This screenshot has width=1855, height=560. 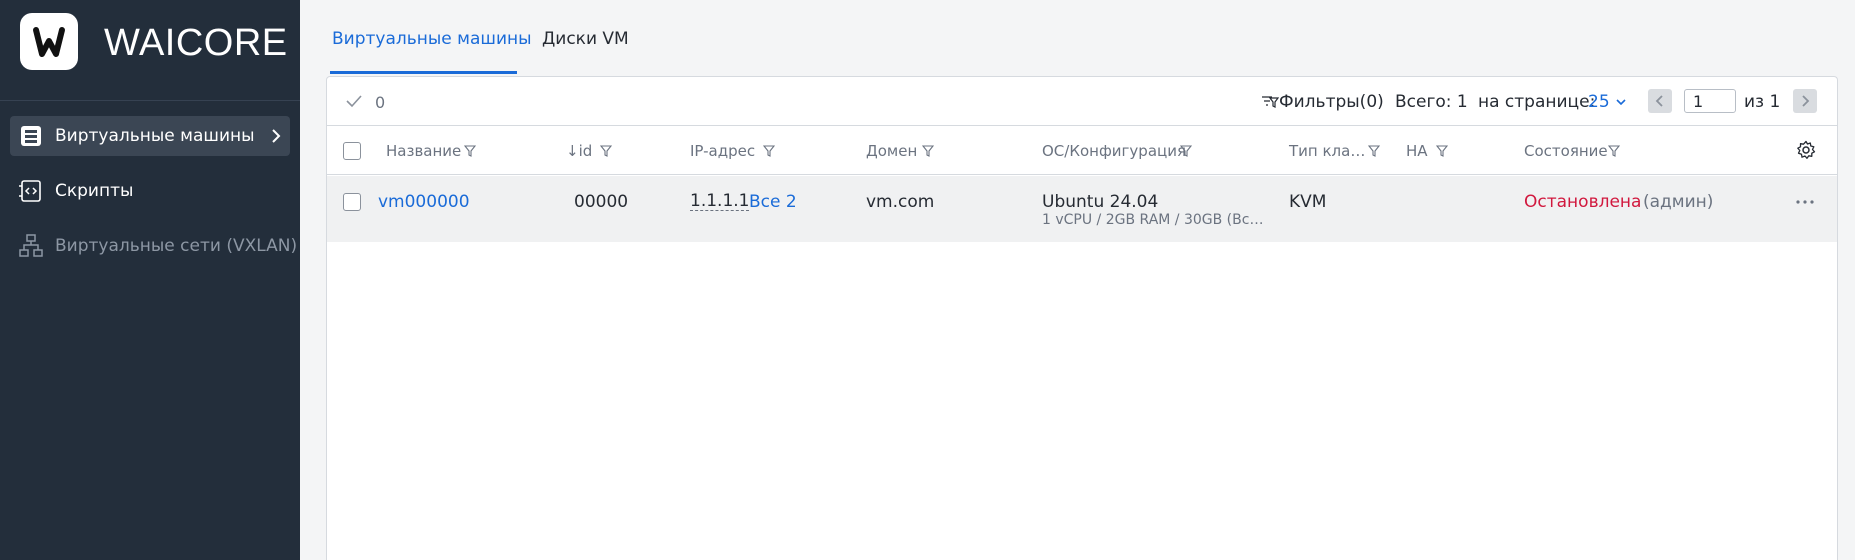 I want to click on vm-ip-address: 1.1.1.1, so click(x=720, y=201).